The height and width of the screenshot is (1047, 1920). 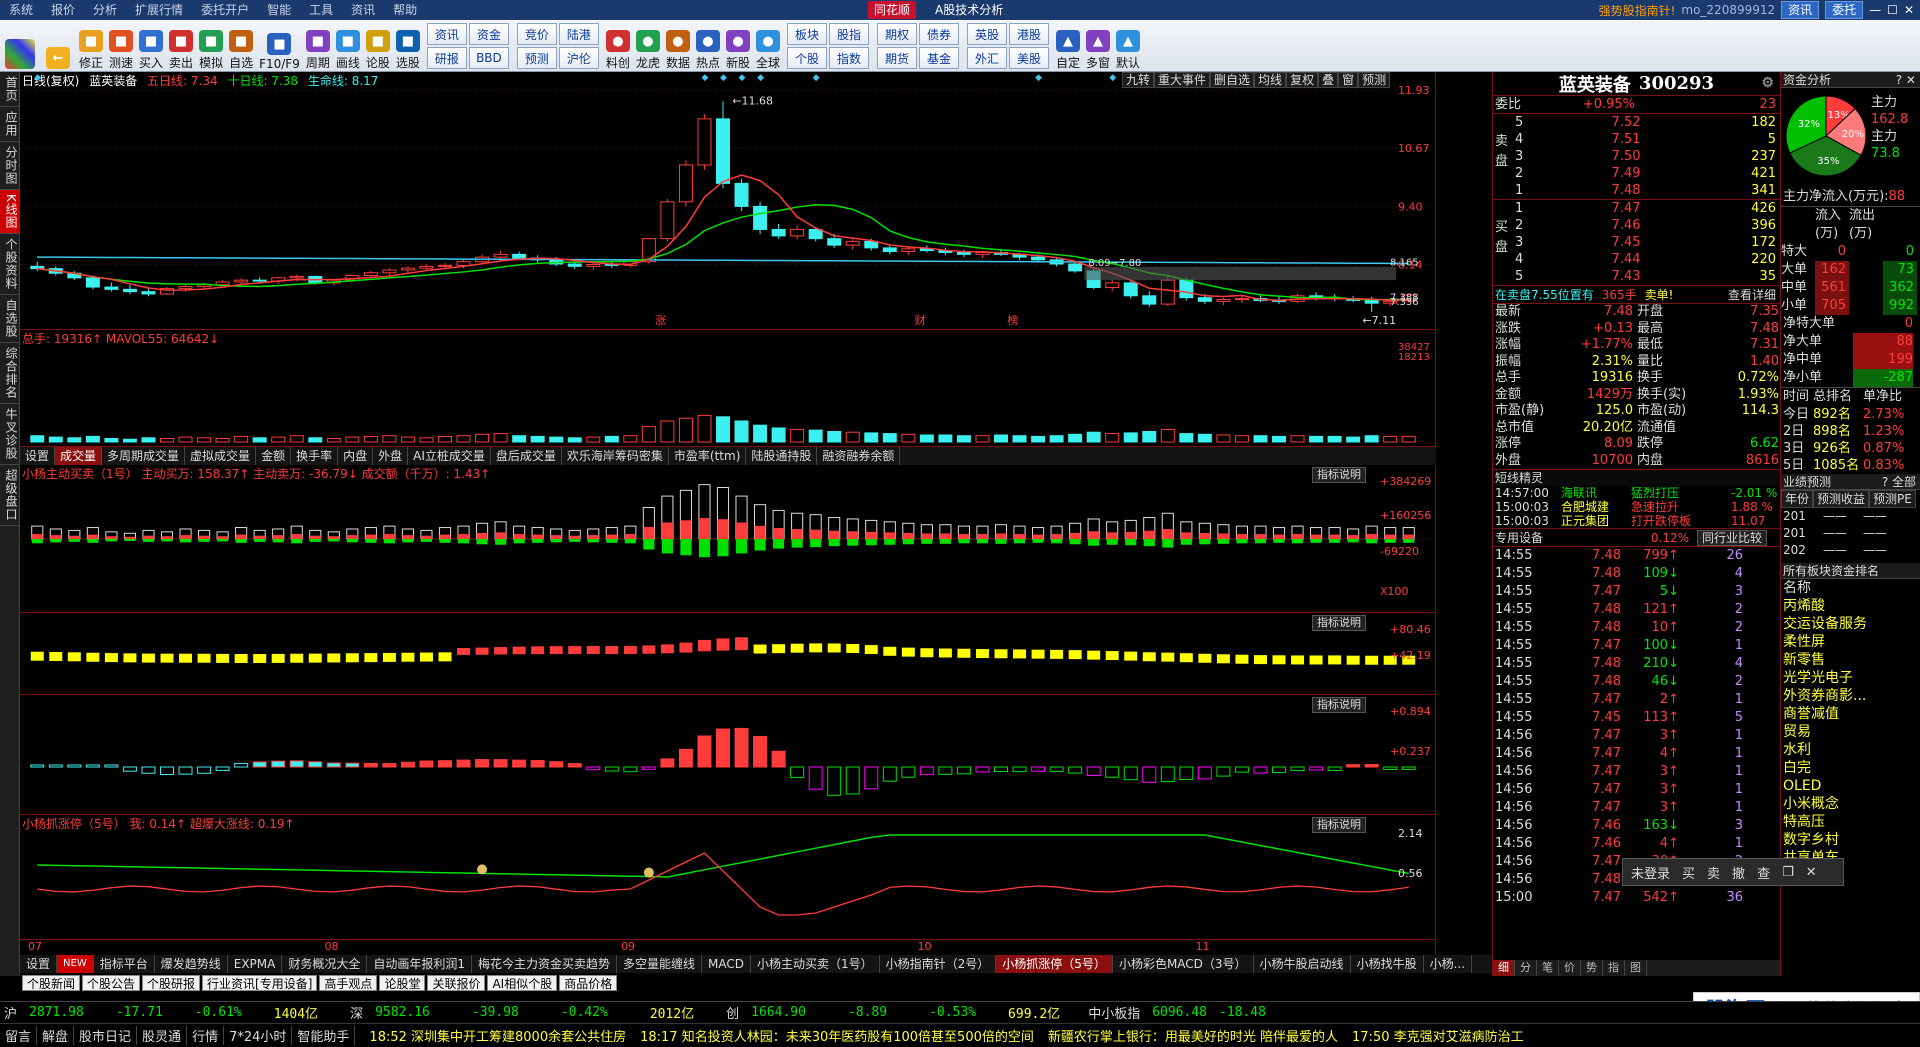 What do you see at coordinates (221, 456) in the screenshot?
I see `volume-tab: 虚拟成交量` at bounding box center [221, 456].